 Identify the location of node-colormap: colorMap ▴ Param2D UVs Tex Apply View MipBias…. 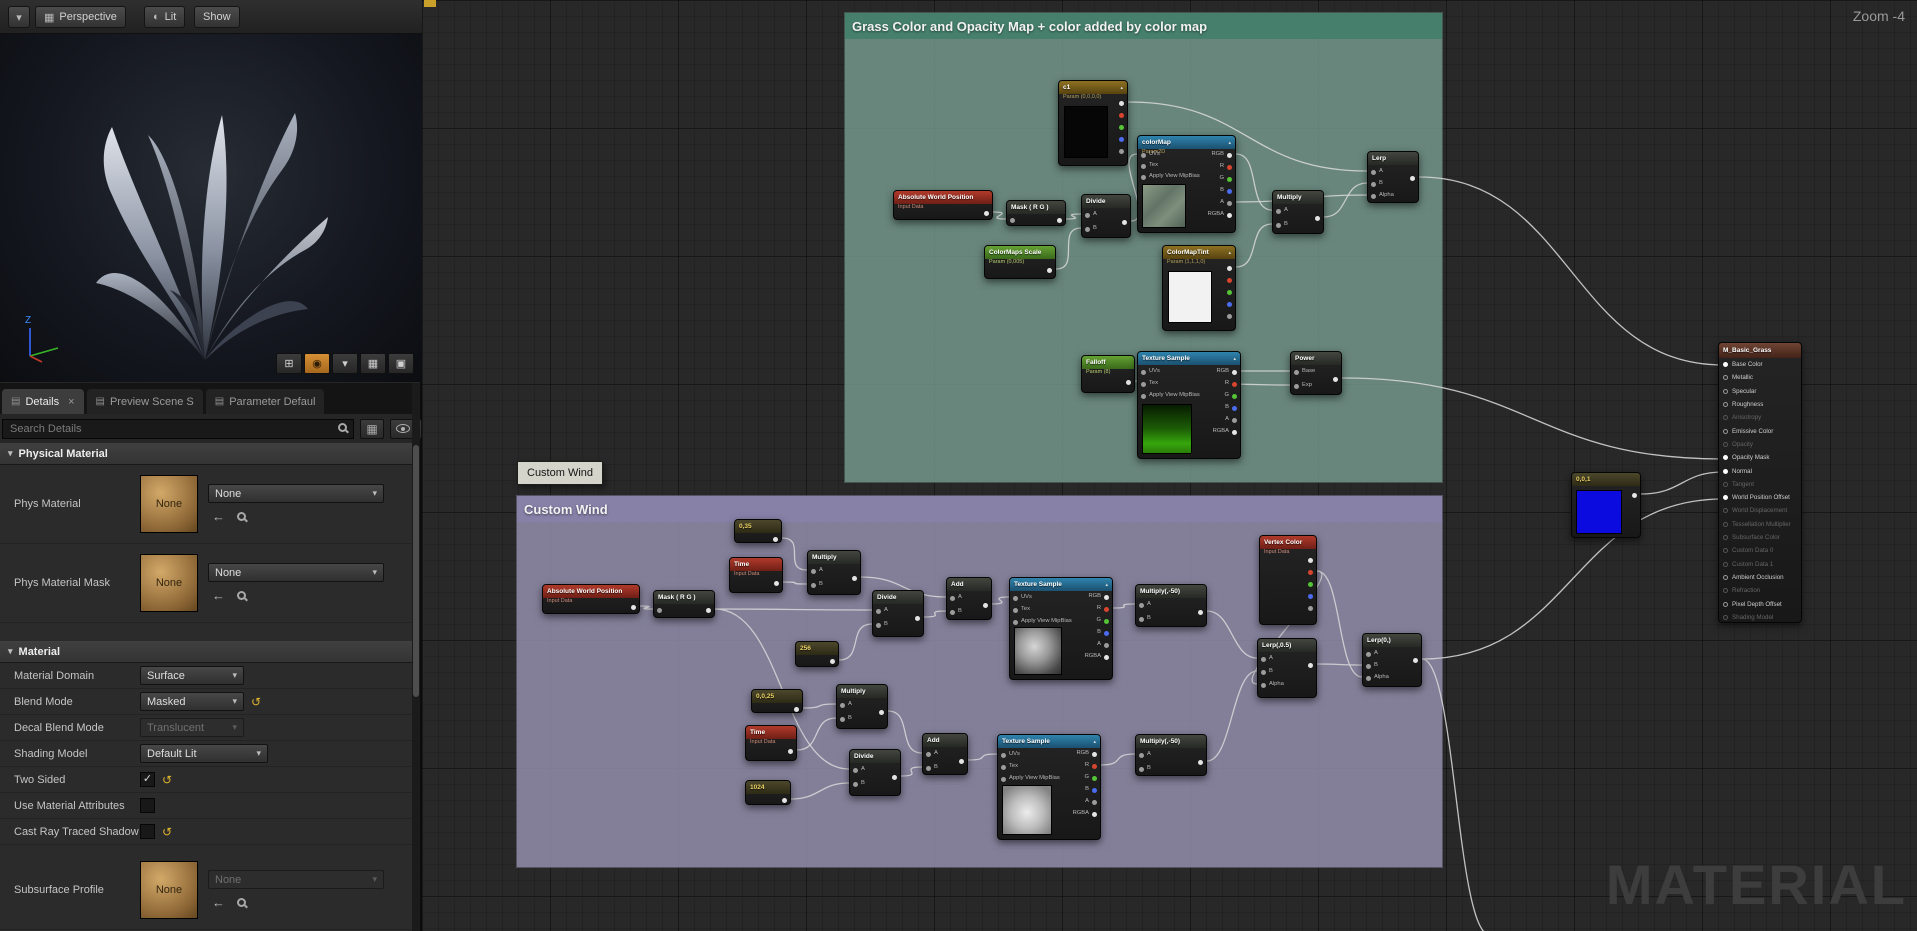
(1186, 184).